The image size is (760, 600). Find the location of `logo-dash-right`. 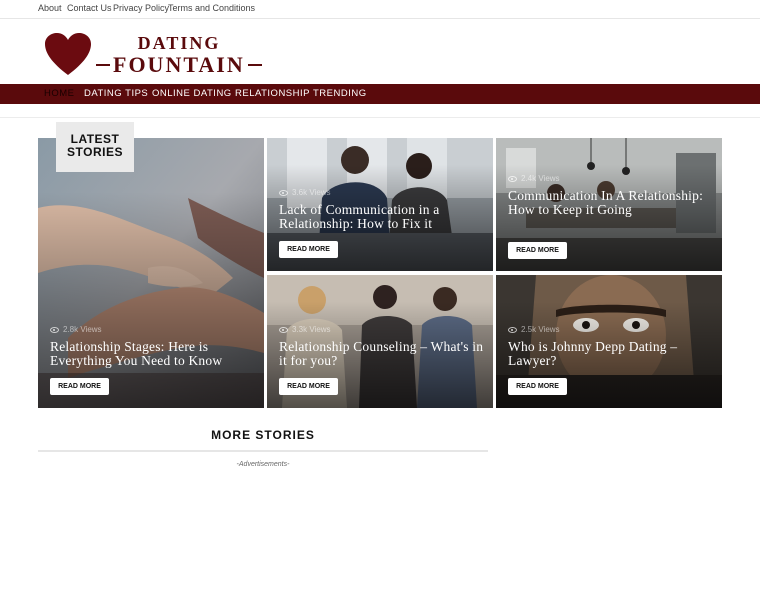

logo-dash-right is located at coordinates (254, 65).